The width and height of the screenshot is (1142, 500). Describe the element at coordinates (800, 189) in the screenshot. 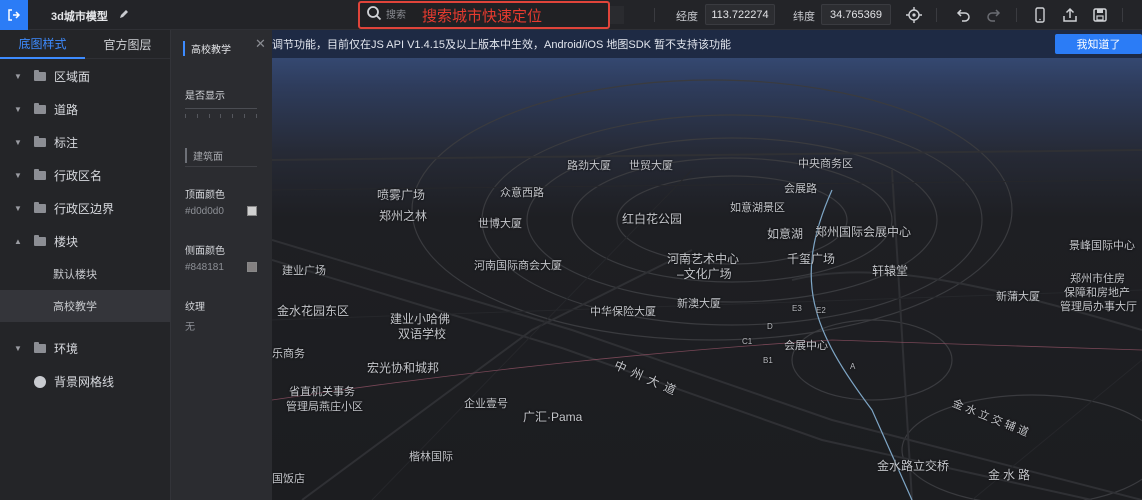

I see `map-label: 会展路` at that location.